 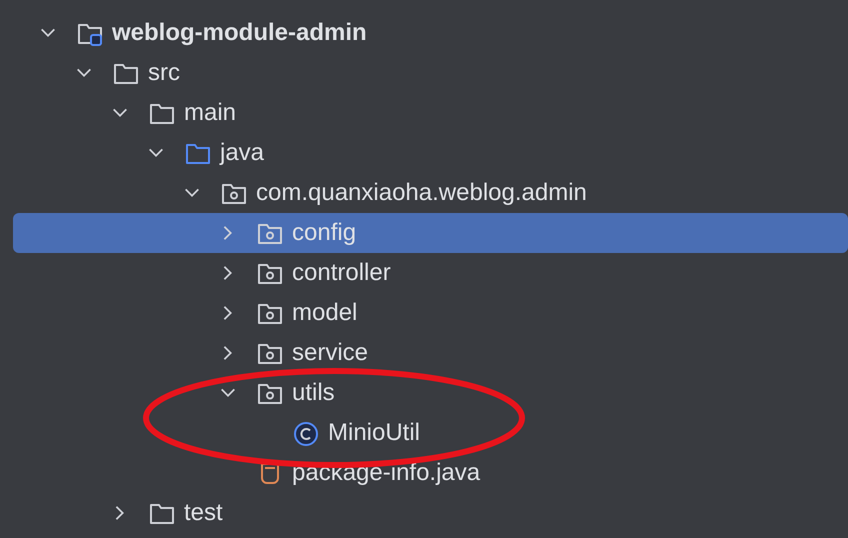 What do you see at coordinates (341, 273) in the screenshot?
I see `tree-item-label: controller` at bounding box center [341, 273].